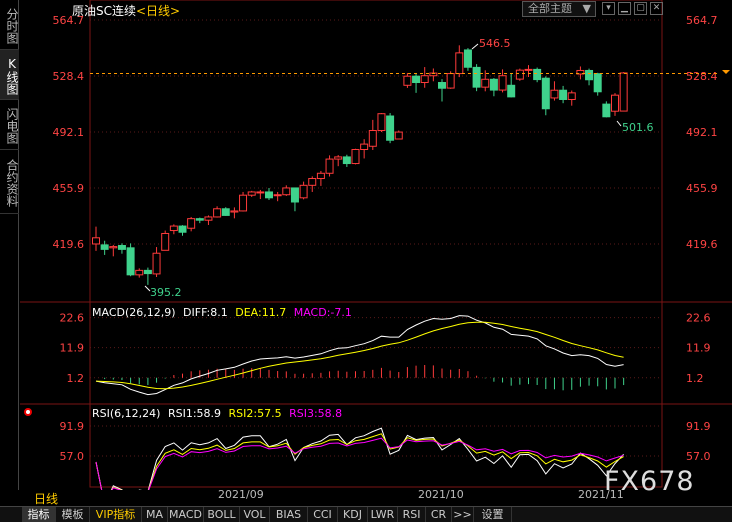  I want to click on rsi2-value: RSI2:57.5, so click(255, 413).